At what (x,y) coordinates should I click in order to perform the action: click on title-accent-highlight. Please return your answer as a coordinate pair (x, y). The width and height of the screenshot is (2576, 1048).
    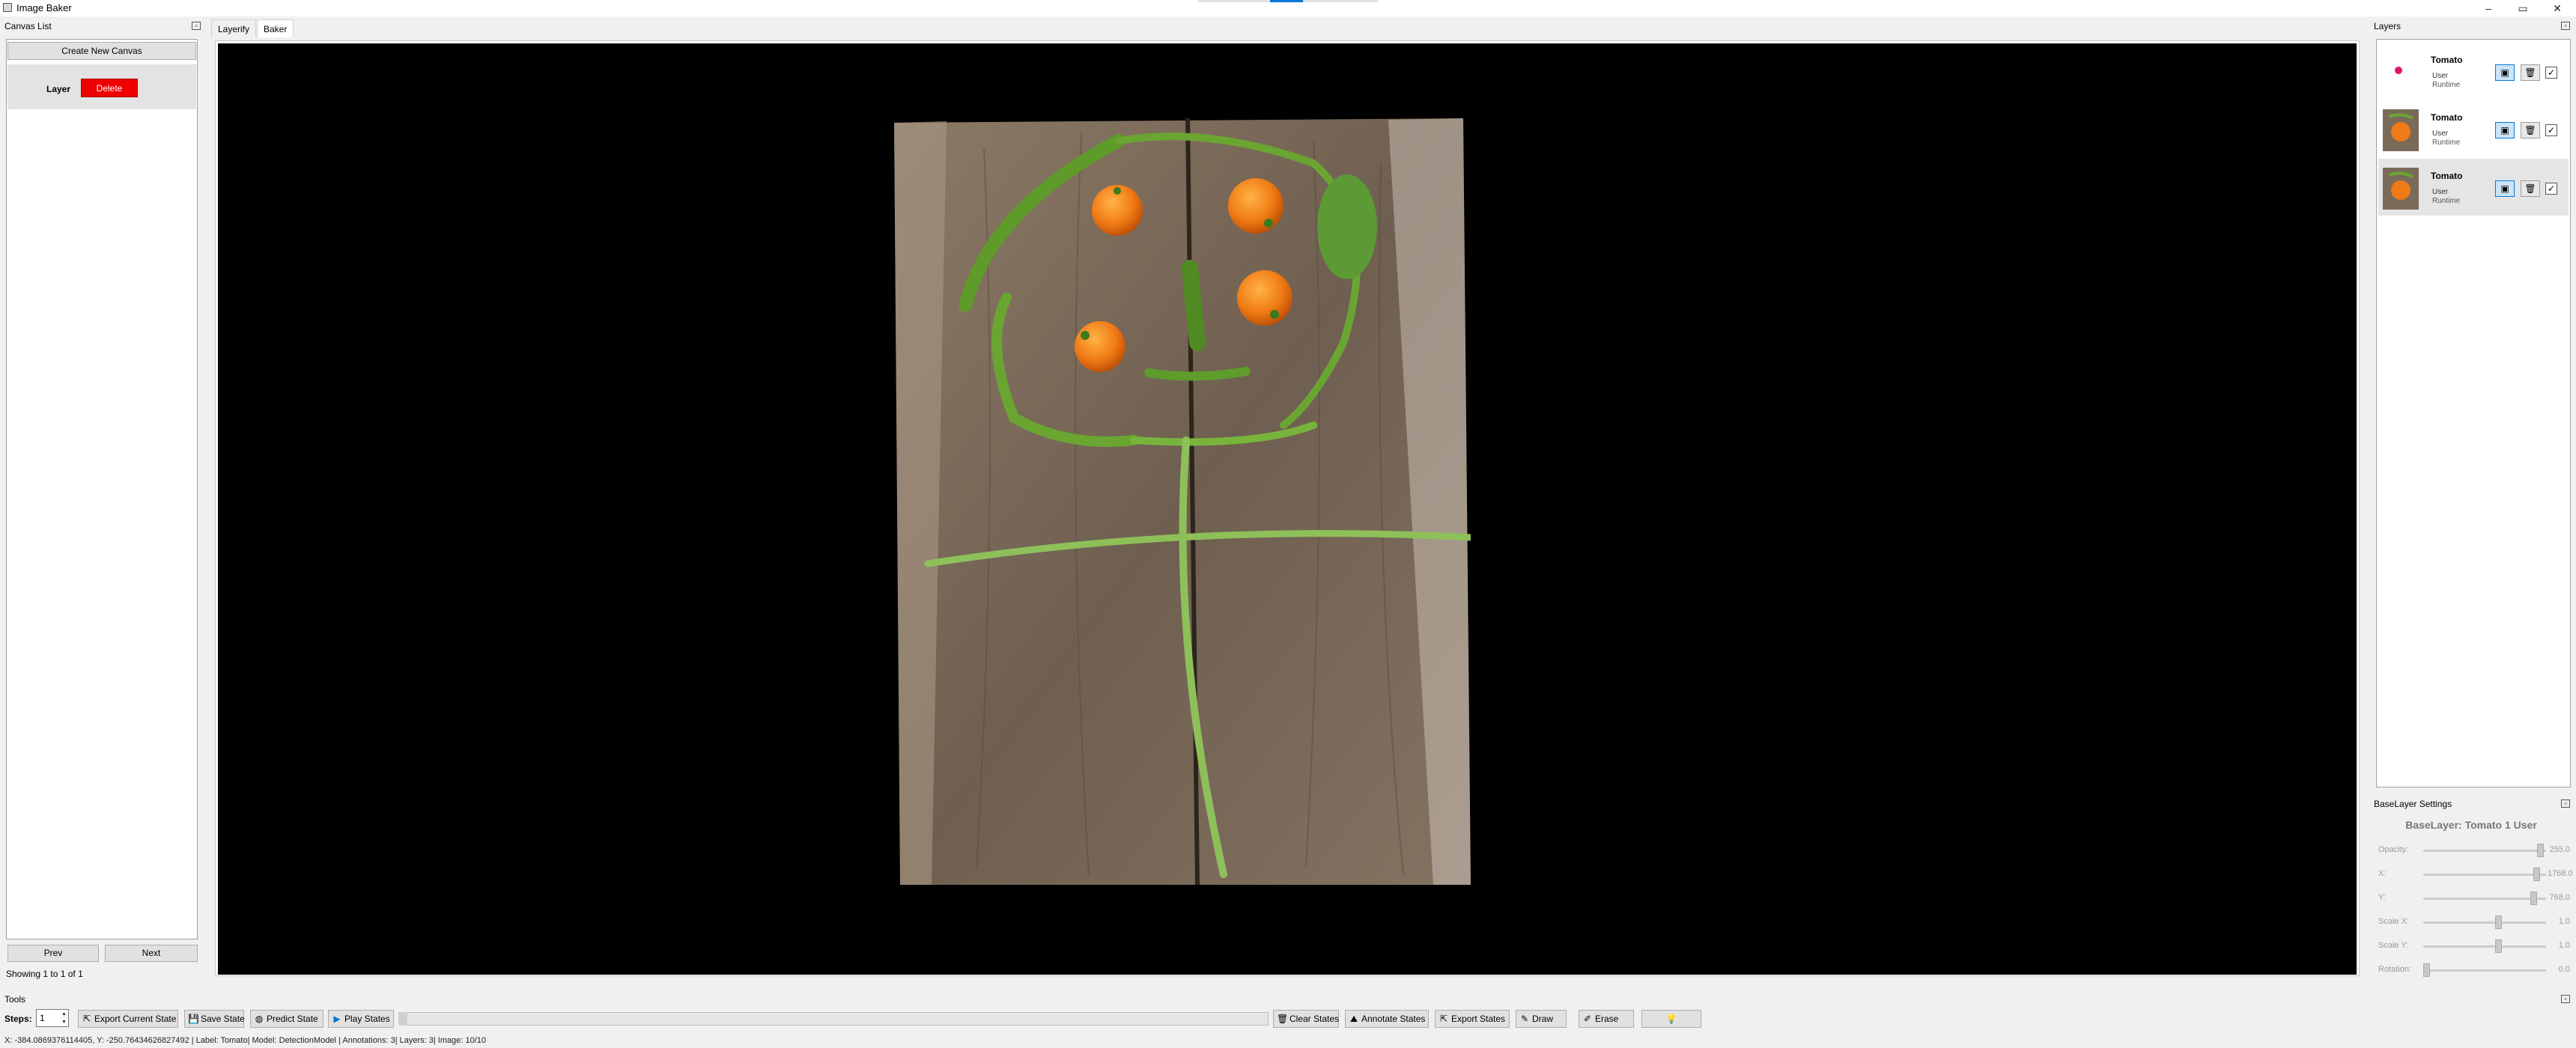
    Looking at the image, I should click on (1286, 1).